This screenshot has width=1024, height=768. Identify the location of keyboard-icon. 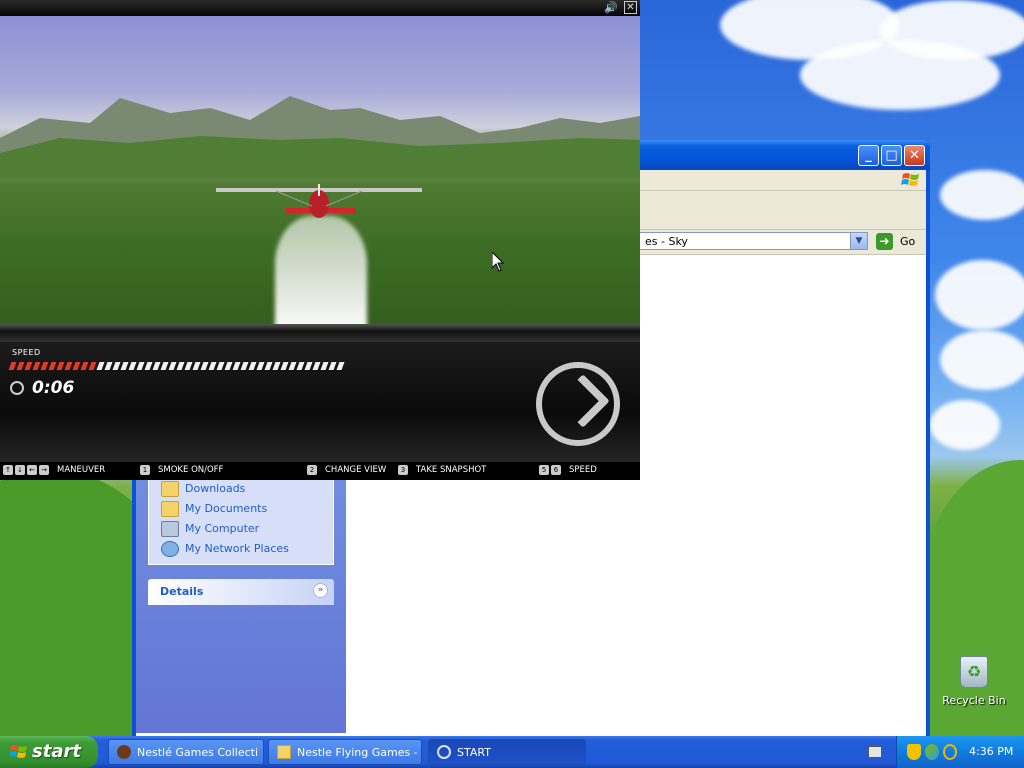
(875, 752).